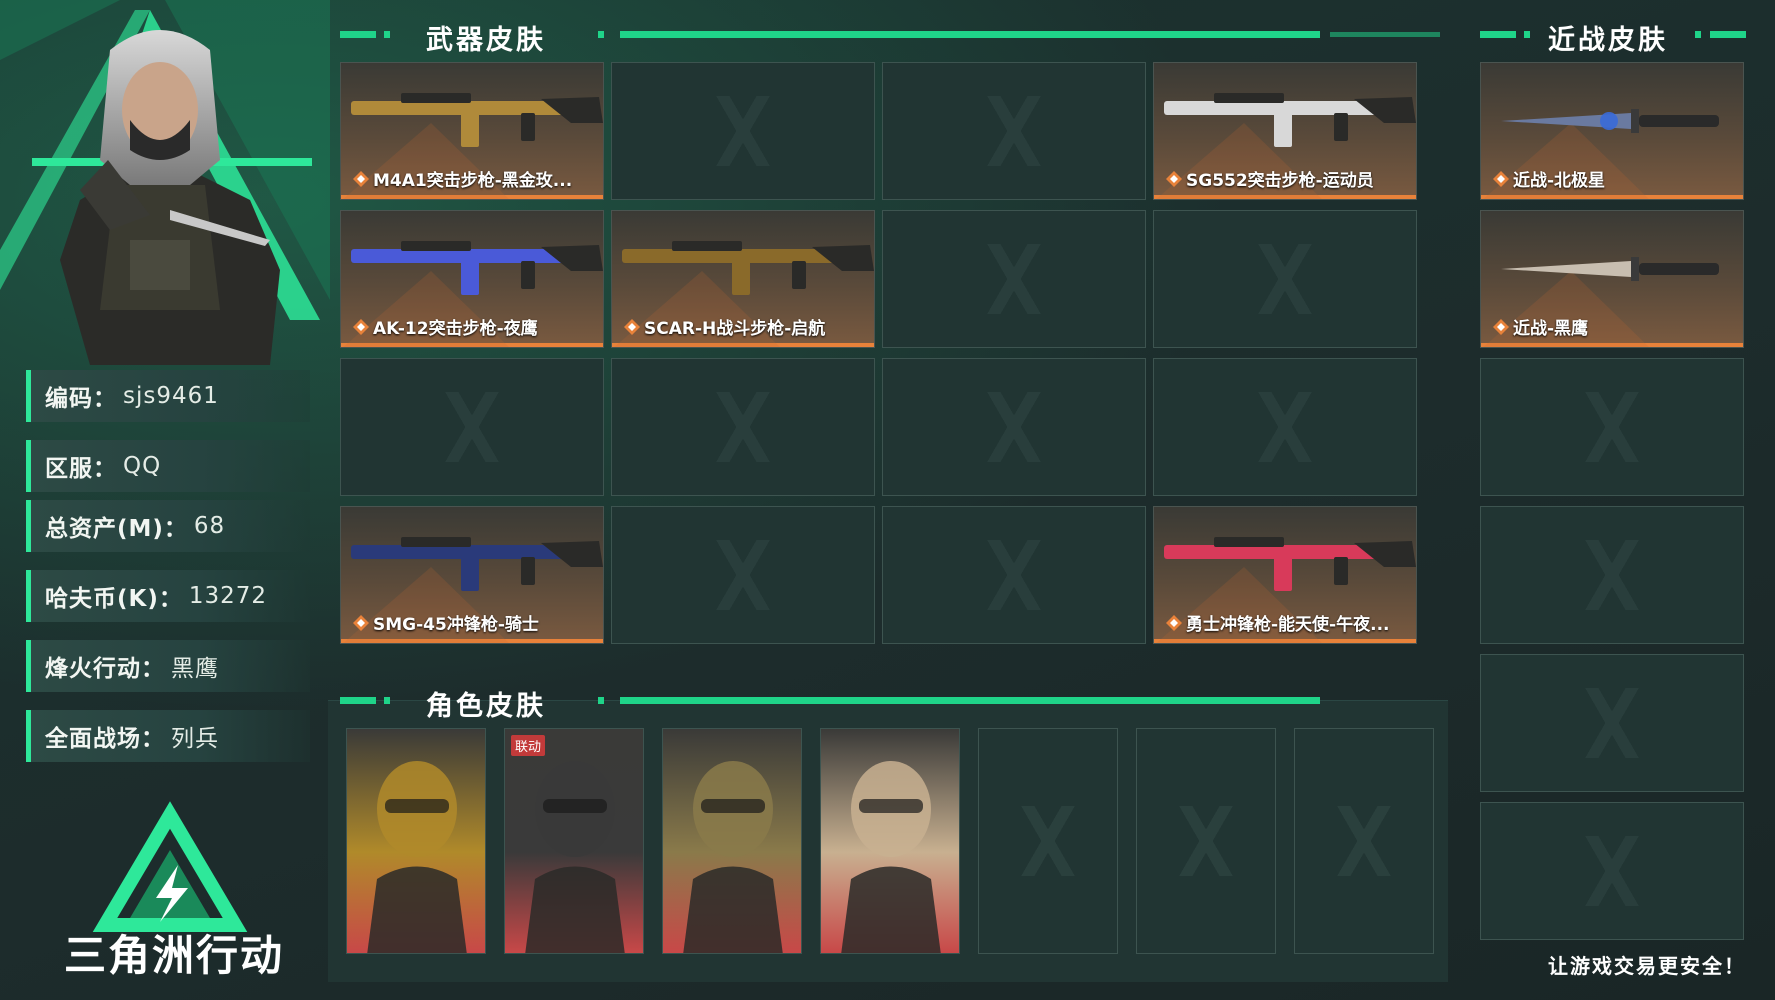 The width and height of the screenshot is (1775, 1000). Describe the element at coordinates (892, 704) in the screenshot. I see `role-section-header: 角色皮肤` at that location.